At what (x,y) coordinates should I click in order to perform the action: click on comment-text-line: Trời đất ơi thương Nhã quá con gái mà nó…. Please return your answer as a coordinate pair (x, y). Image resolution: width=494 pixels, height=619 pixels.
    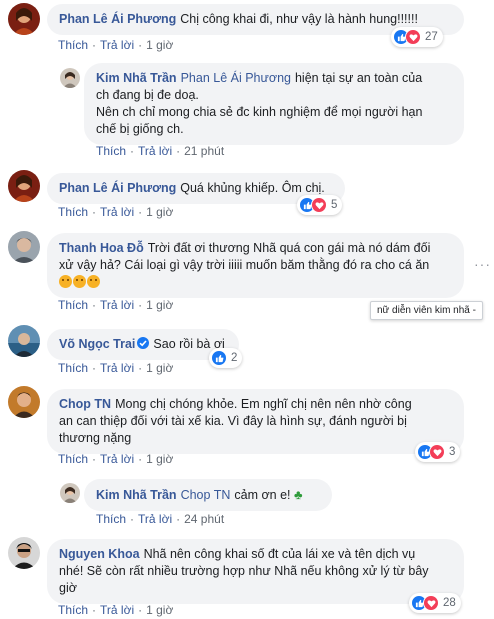
    Looking at the image, I should click on (289, 248).